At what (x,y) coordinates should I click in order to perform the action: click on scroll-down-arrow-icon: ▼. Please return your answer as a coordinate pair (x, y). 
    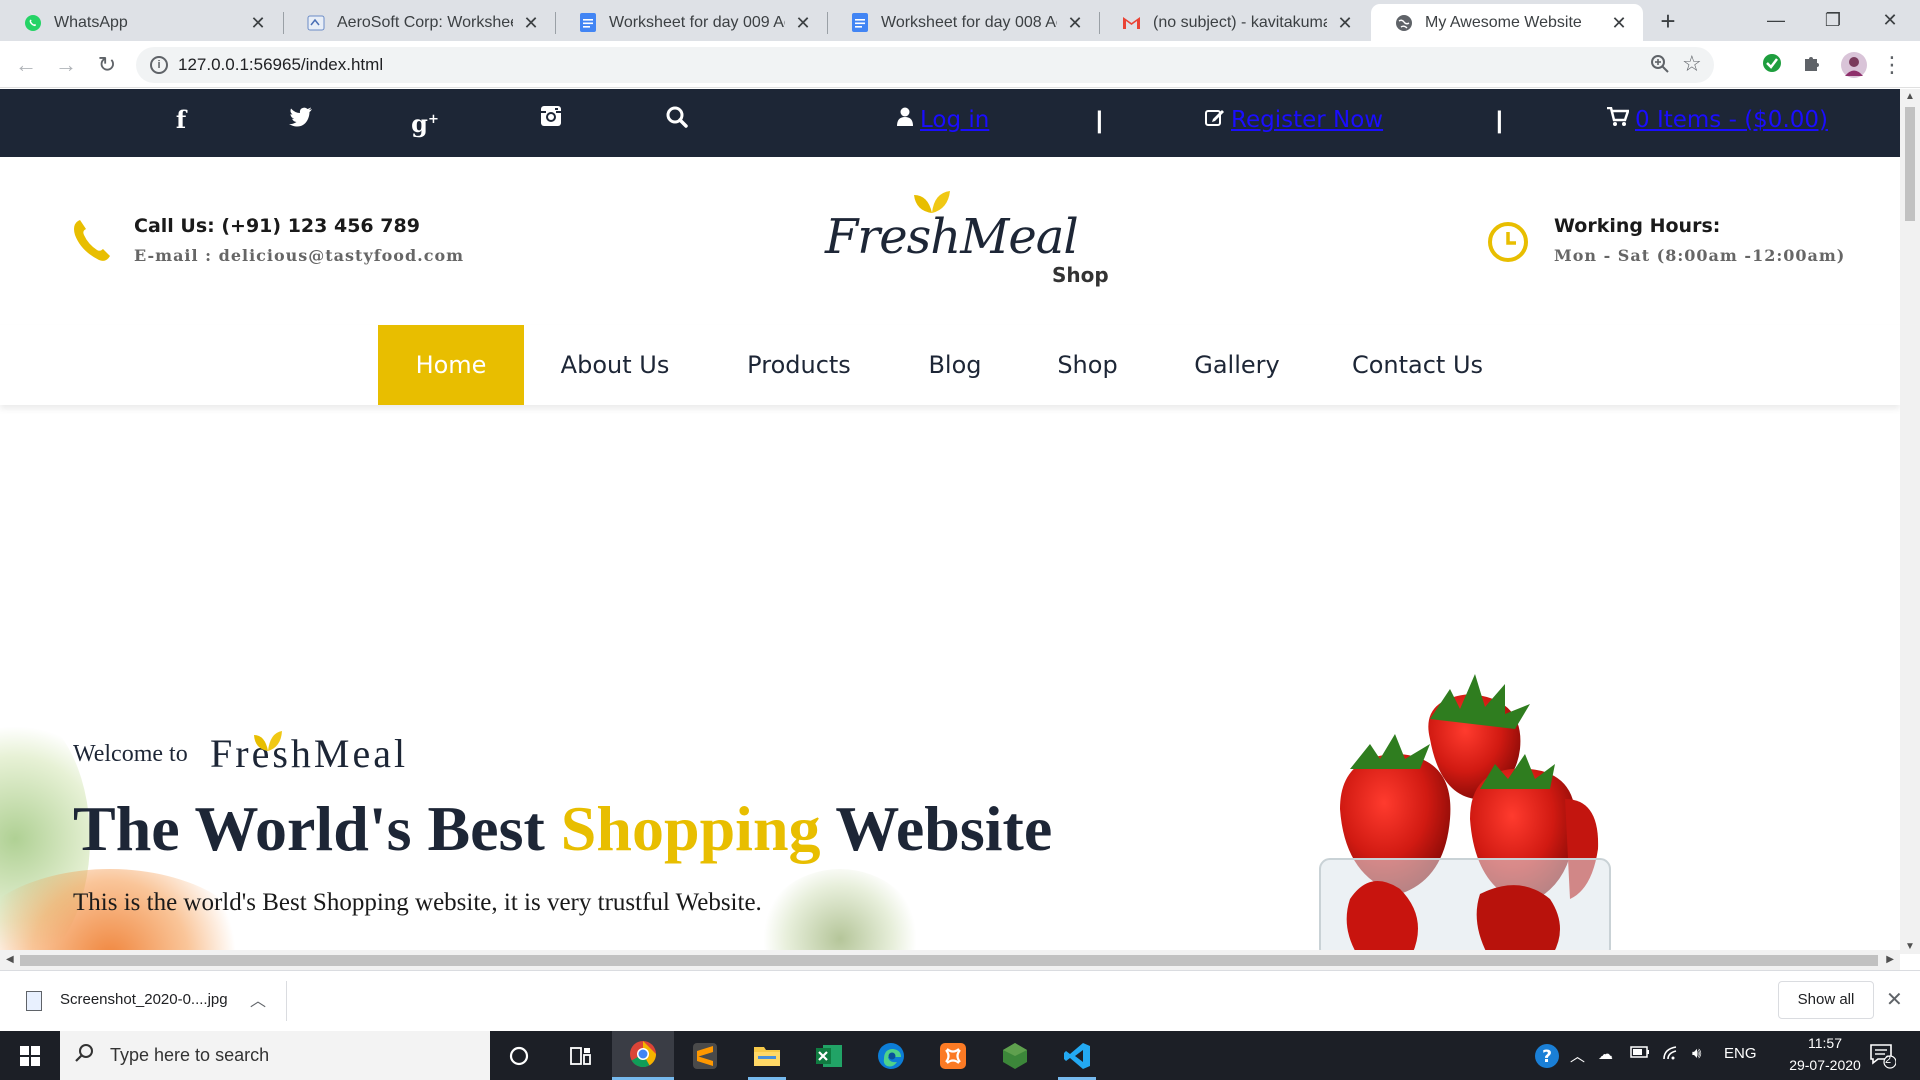
    Looking at the image, I should click on (1910, 946).